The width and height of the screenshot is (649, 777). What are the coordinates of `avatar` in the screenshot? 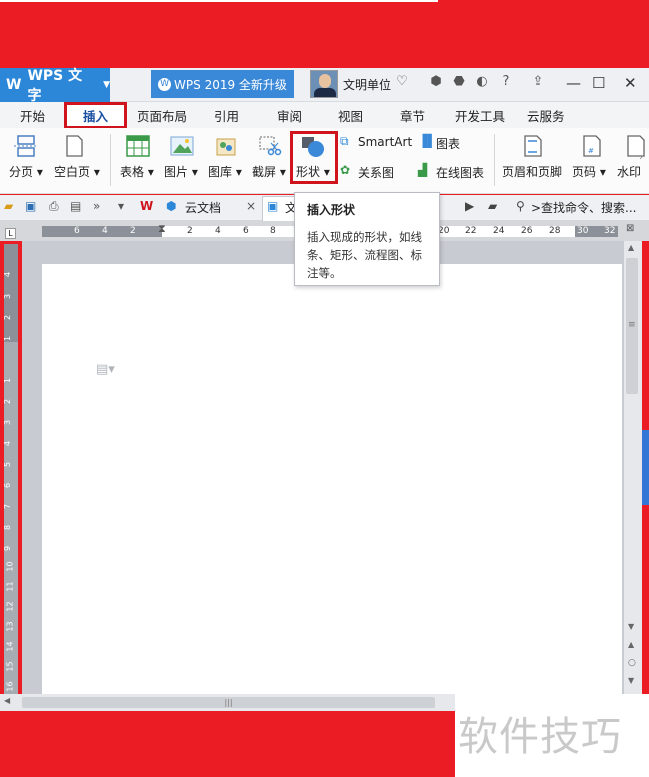 It's located at (324, 84).